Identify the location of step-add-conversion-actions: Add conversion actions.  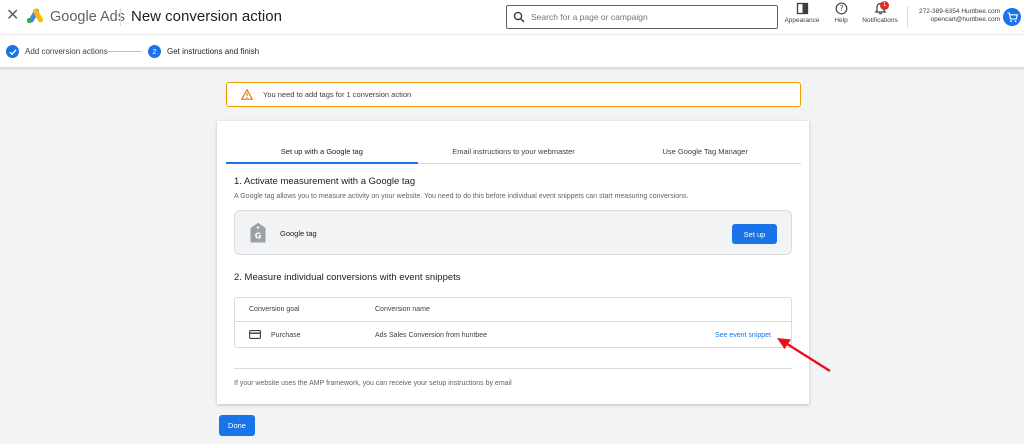
(57, 51).